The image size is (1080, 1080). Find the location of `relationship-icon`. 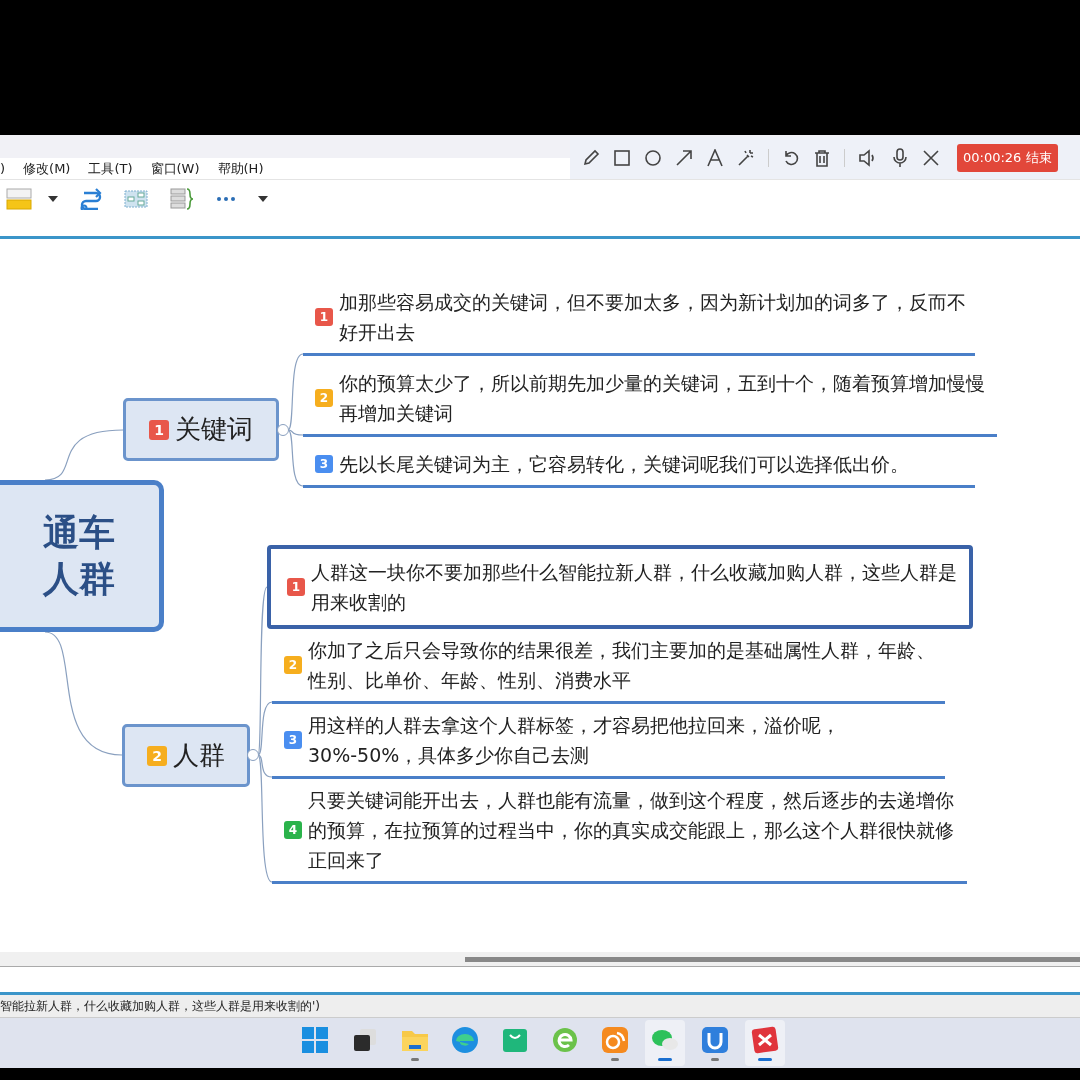

relationship-icon is located at coordinates (91, 199).